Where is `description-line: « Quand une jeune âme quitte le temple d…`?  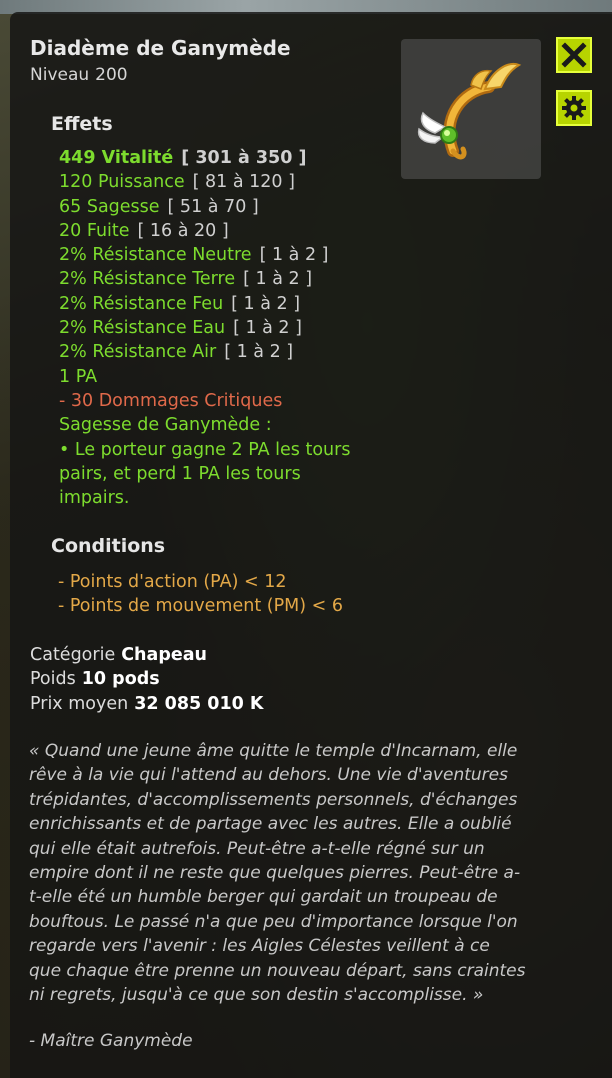 description-line: « Quand une jeune âme quitte le temple d… is located at coordinates (273, 751).